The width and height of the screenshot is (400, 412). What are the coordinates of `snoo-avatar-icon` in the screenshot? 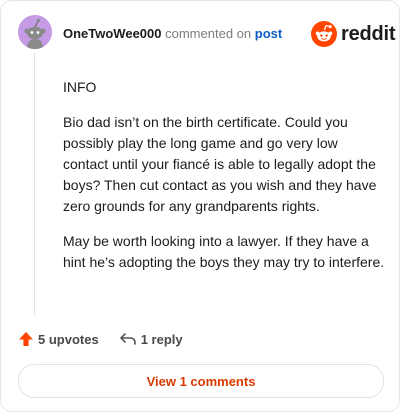 It's located at (35, 32).